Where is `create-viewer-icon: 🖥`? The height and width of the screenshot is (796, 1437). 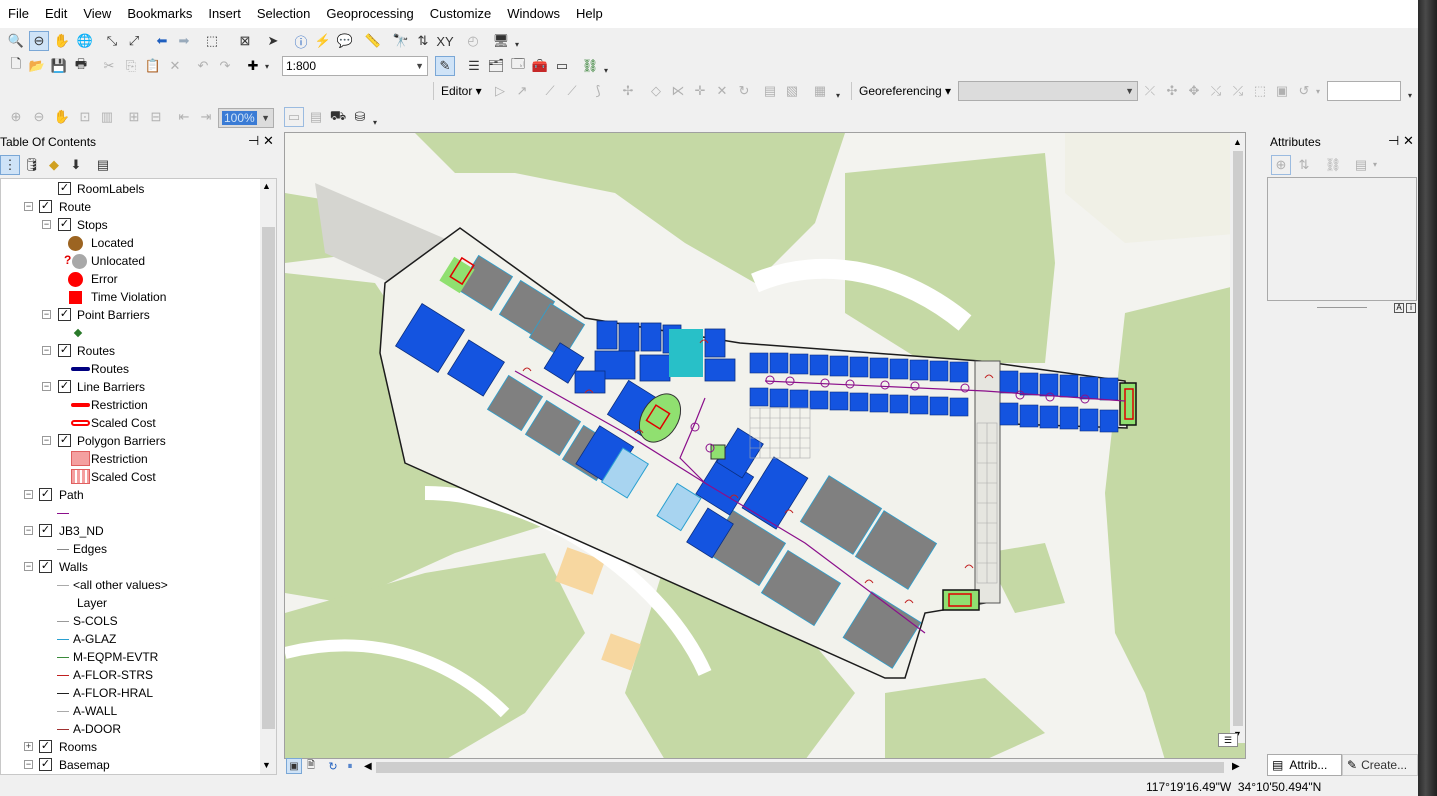
create-viewer-icon: 🖥 is located at coordinates (501, 41).